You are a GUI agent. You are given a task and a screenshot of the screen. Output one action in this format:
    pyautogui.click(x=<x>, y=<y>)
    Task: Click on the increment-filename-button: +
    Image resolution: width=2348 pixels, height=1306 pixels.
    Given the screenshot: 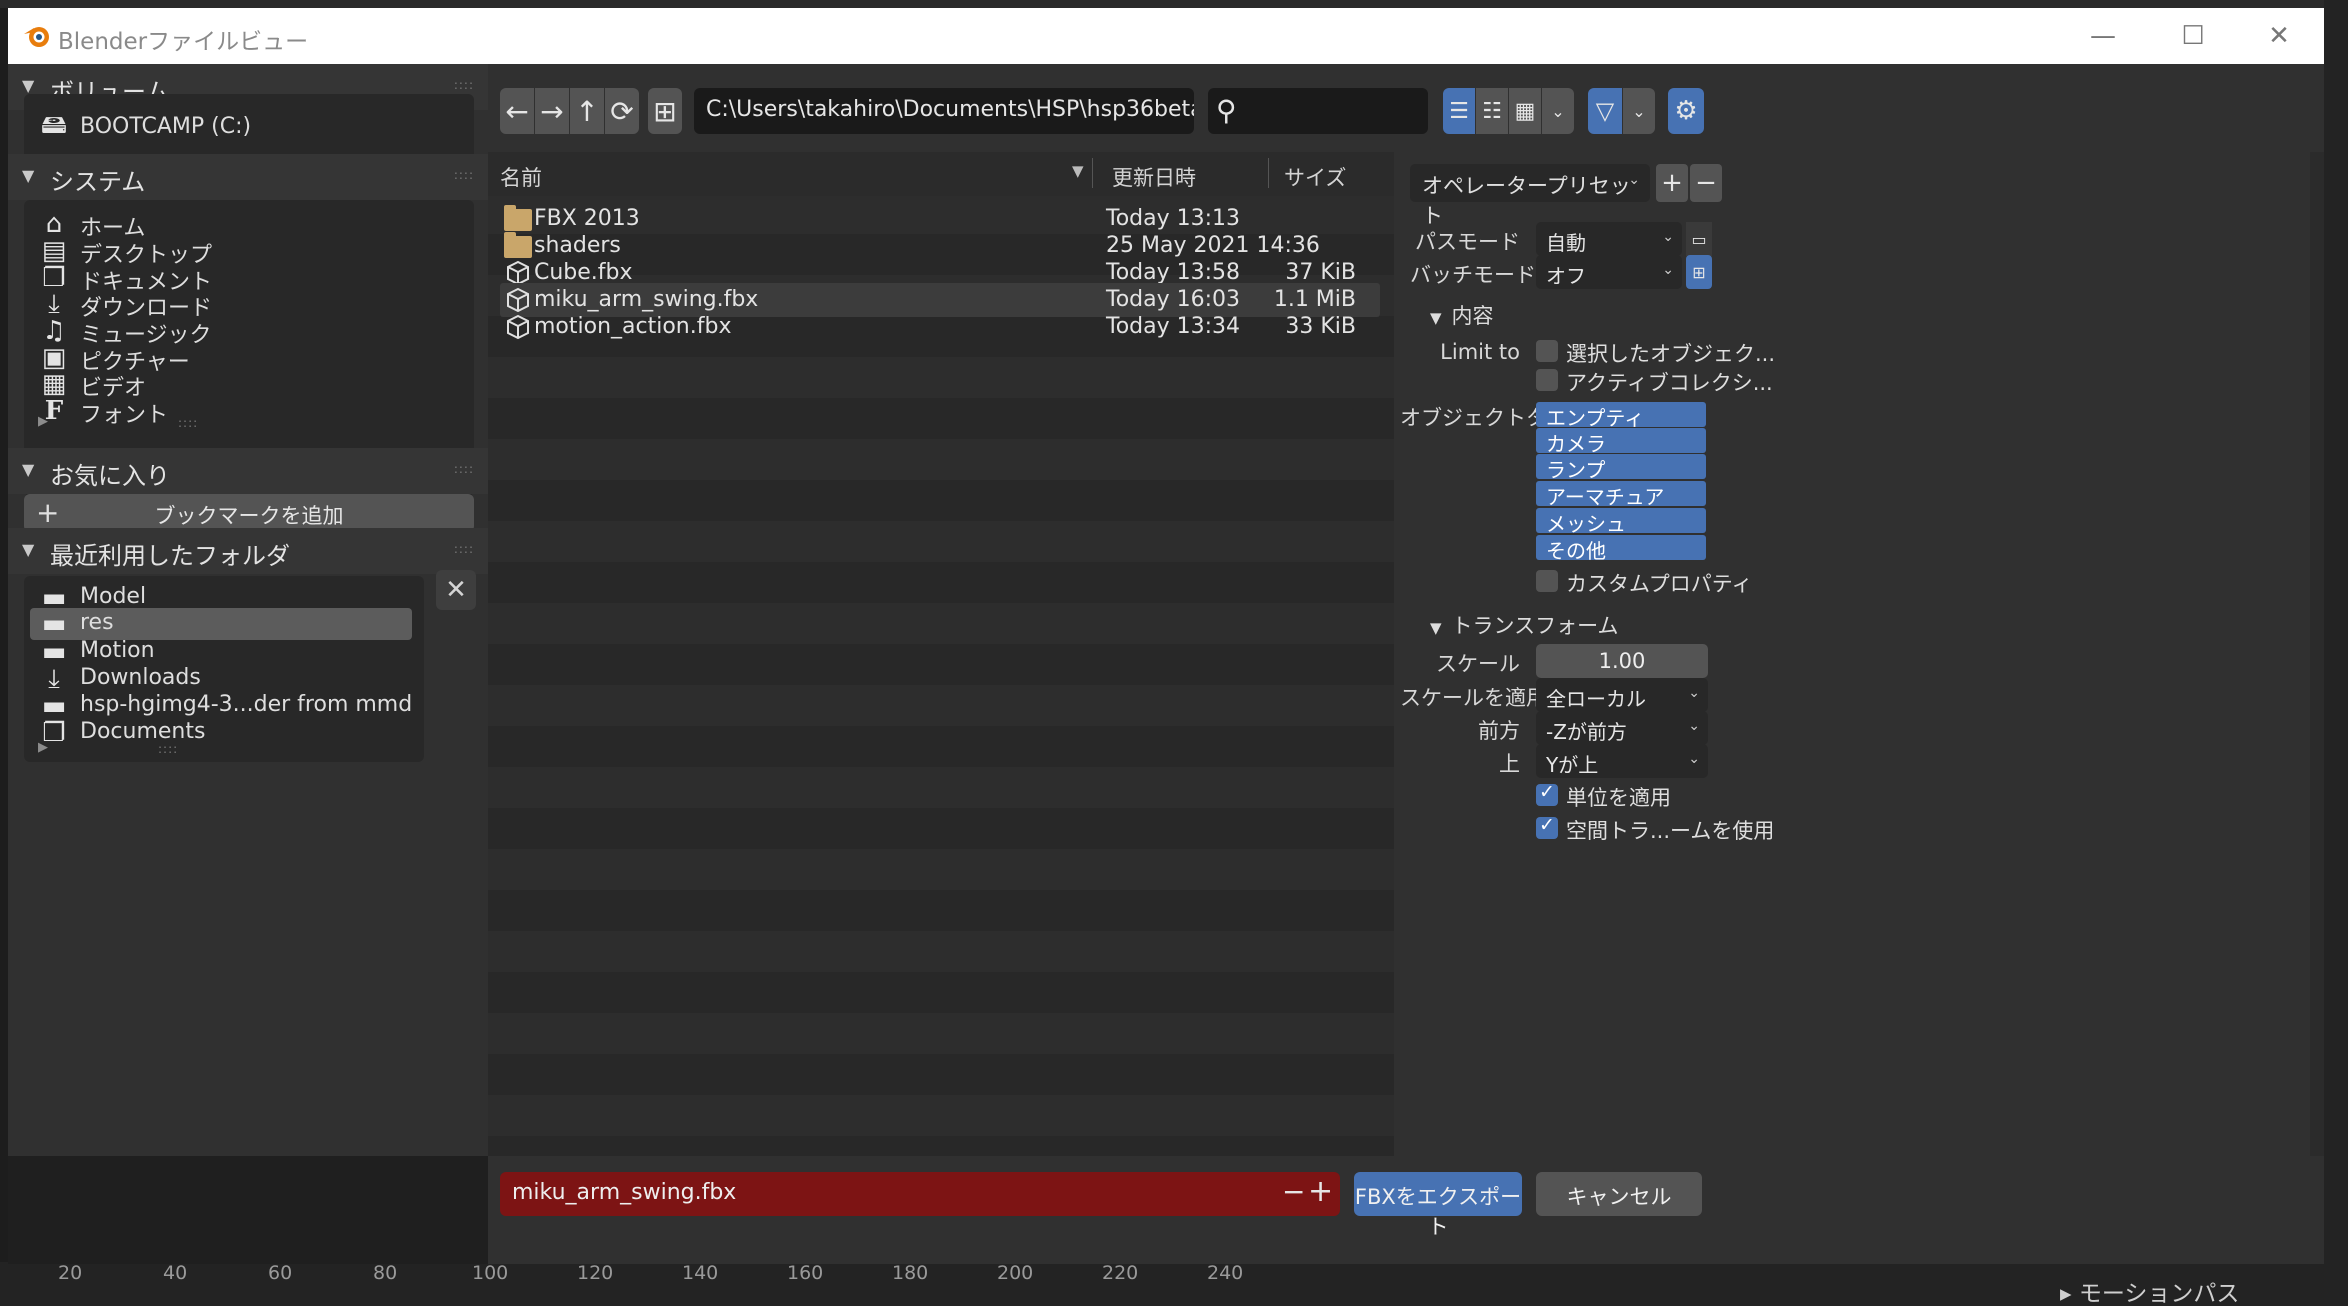 What is the action you would take?
    pyautogui.click(x=1320, y=1191)
    